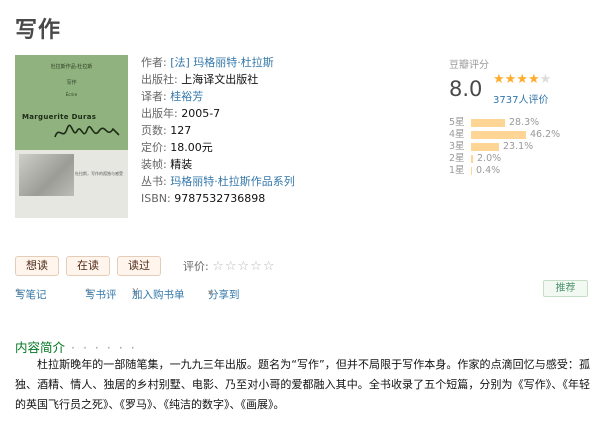 The image size is (600, 431). What do you see at coordinates (211, 293) in the screenshot?
I see `chevron-down-icon: ▾` at bounding box center [211, 293].